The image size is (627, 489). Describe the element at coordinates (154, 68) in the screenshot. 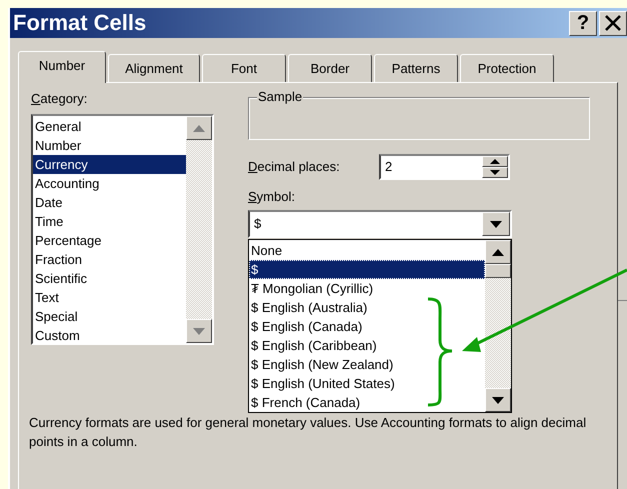

I see `tab: Alignment` at that location.